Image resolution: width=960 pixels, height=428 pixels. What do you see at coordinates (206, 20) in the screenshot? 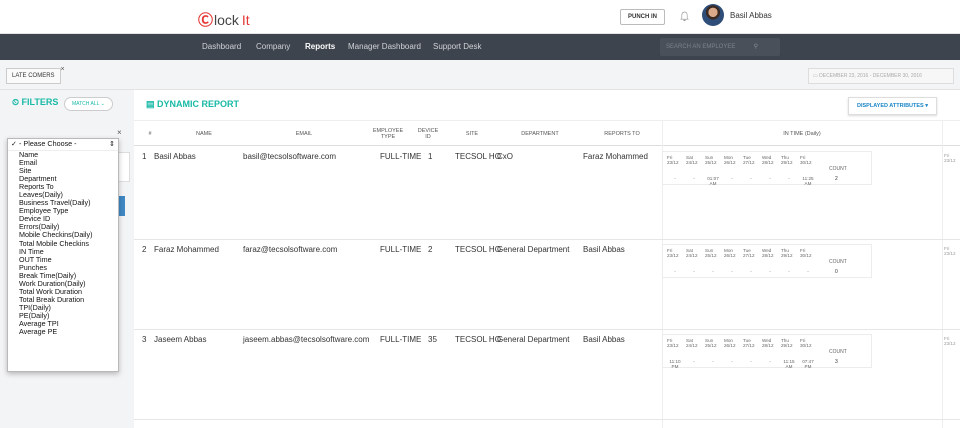
I see `clock-logo-icon: Ⓒ` at bounding box center [206, 20].